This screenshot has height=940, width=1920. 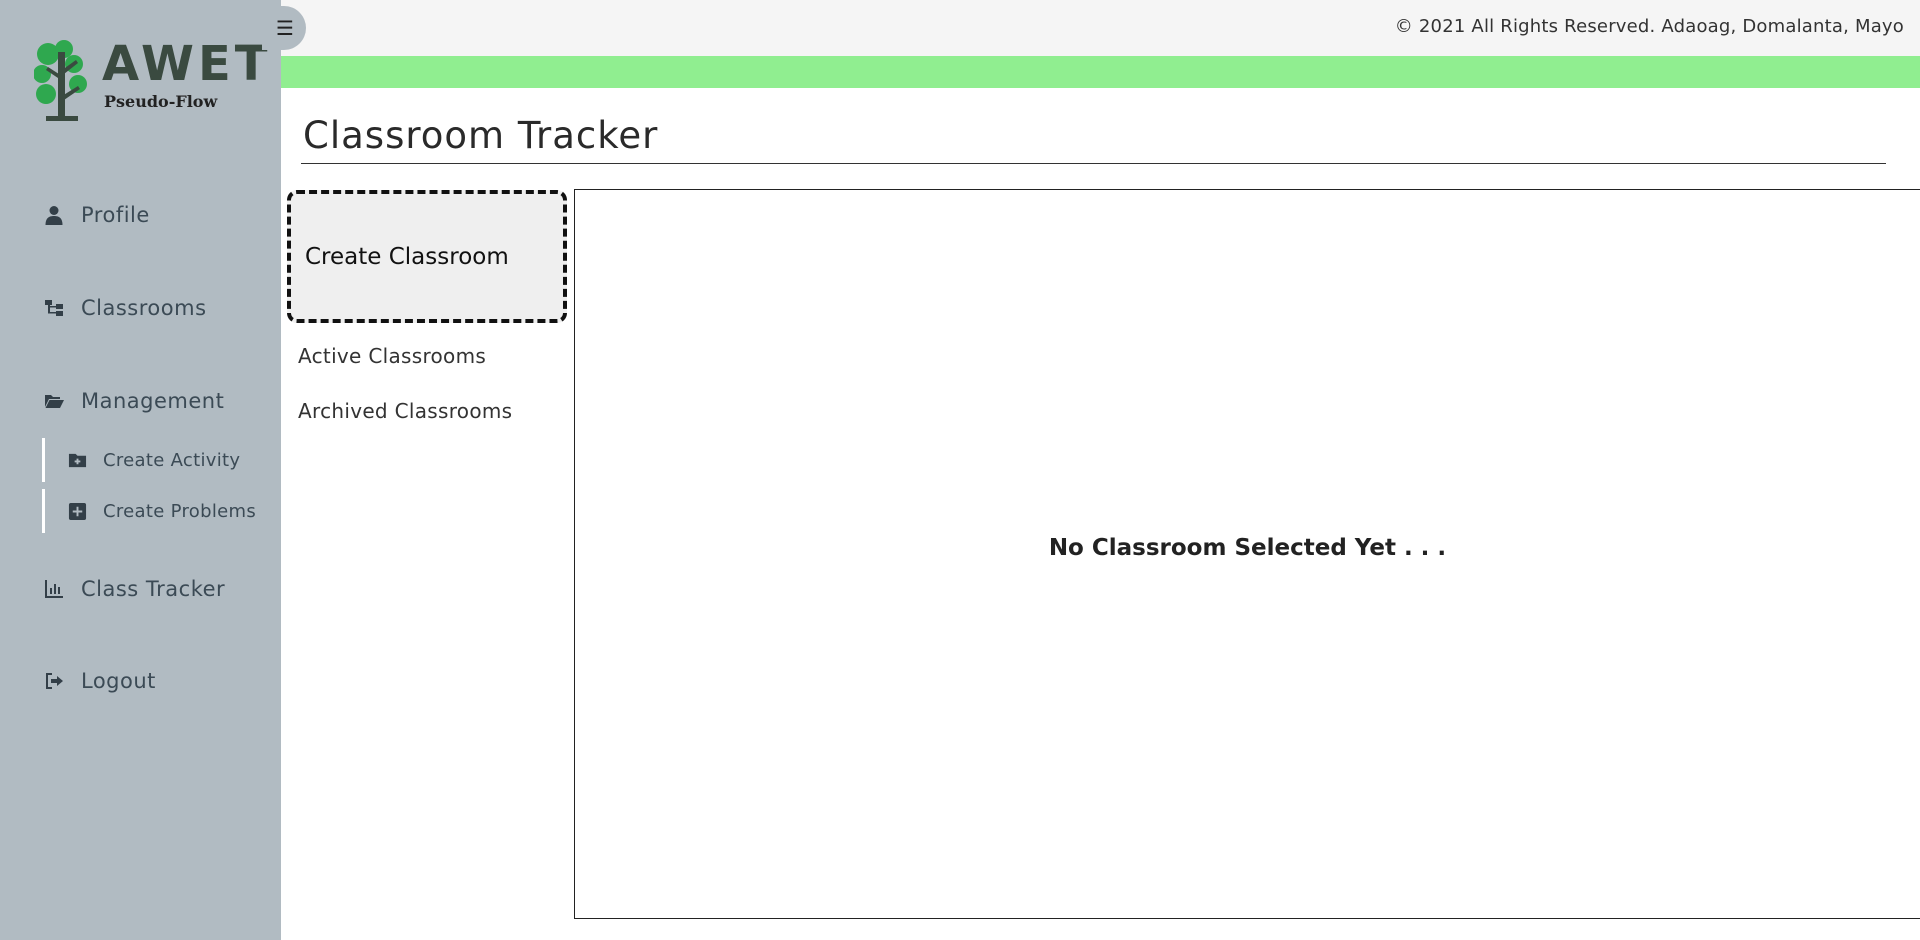 I want to click on chart-bar-icon, so click(x=54, y=589).